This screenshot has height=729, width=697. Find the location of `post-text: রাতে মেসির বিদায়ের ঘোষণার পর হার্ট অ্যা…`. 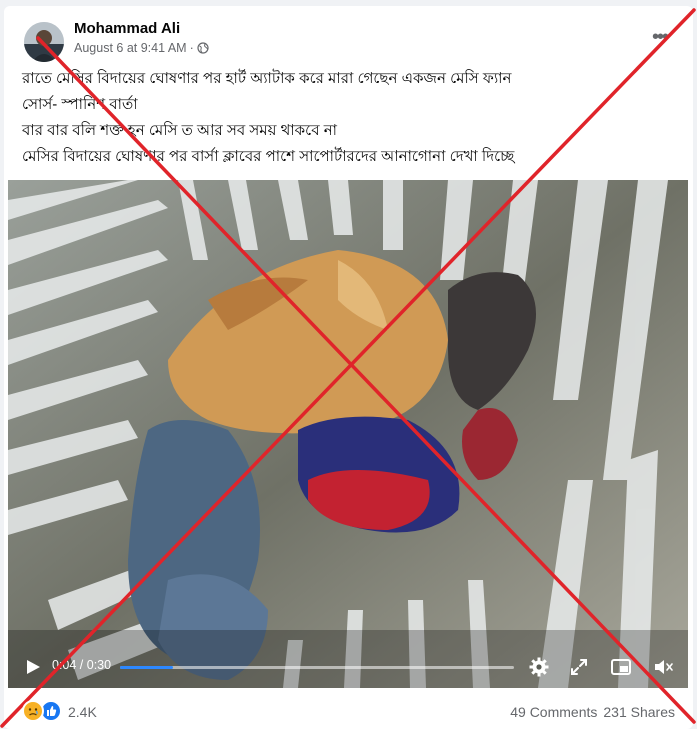

post-text: রাতে মেসির বিদায়ের ঘোষণার পর হার্ট অ্যা… is located at coordinates (347, 118).